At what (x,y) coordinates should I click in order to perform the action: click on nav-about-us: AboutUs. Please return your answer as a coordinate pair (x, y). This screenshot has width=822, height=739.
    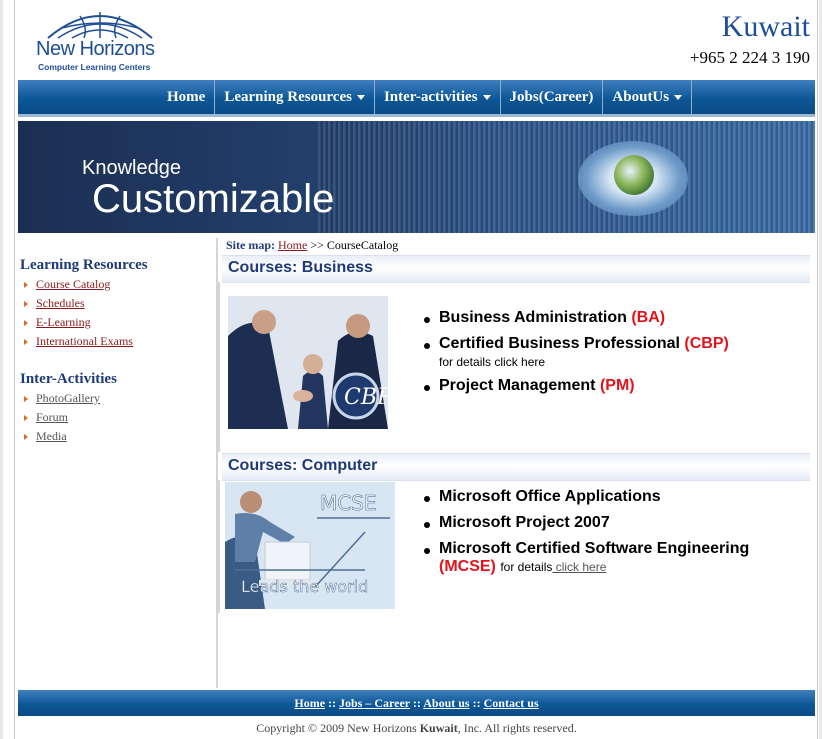
    Looking at the image, I should click on (648, 97).